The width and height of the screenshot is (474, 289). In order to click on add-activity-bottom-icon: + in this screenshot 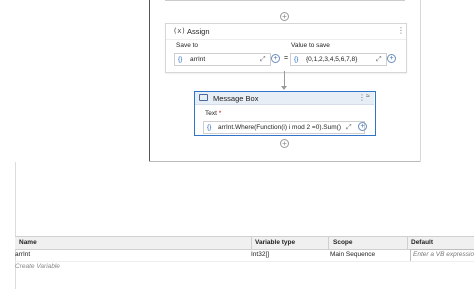, I will do `click(284, 143)`.